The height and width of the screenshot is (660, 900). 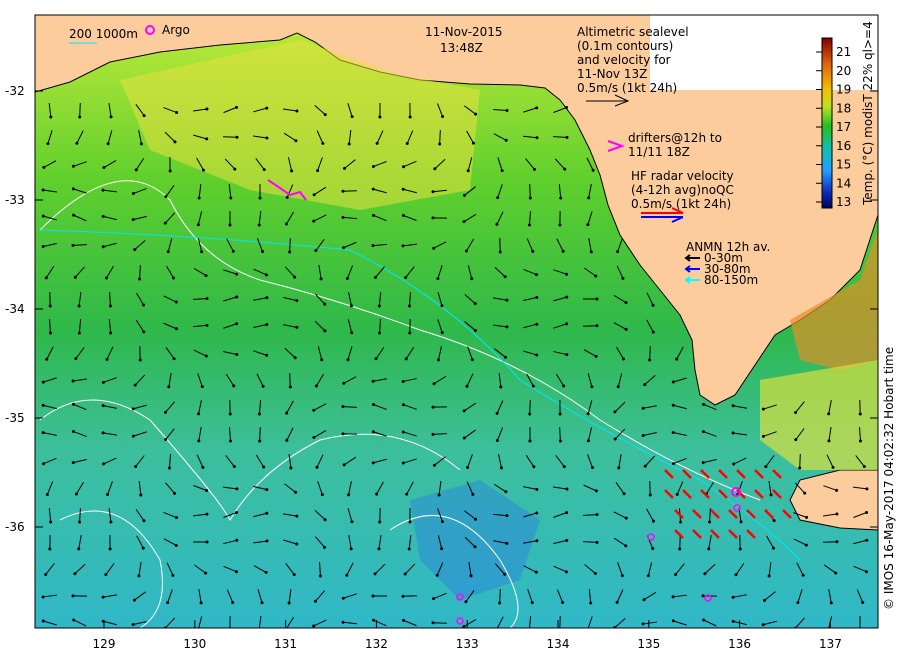 What do you see at coordinates (830, 644) in the screenshot?
I see `lon-tick-label: 137` at bounding box center [830, 644].